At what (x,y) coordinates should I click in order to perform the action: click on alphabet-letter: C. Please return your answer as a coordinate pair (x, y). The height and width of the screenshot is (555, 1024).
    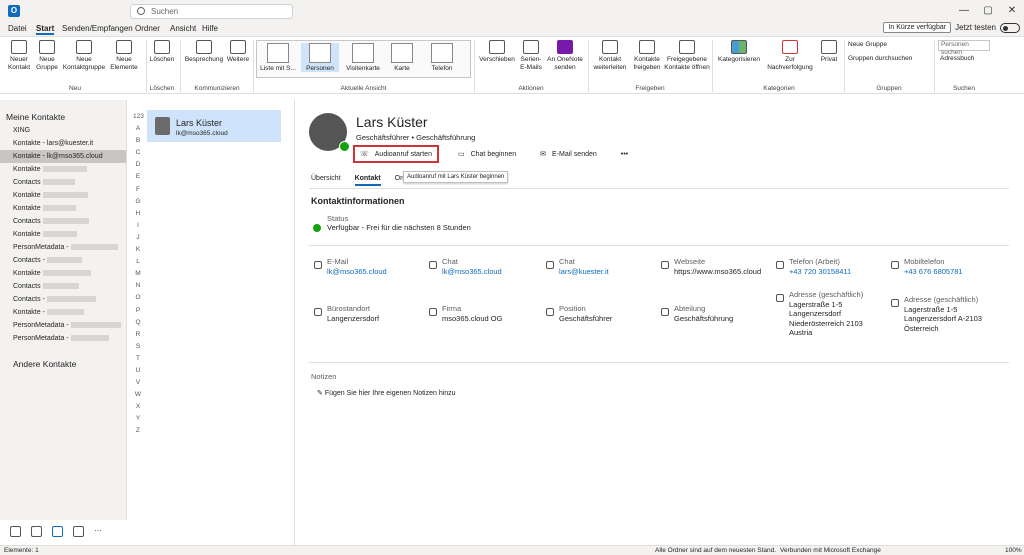
    Looking at the image, I should click on (138, 155).